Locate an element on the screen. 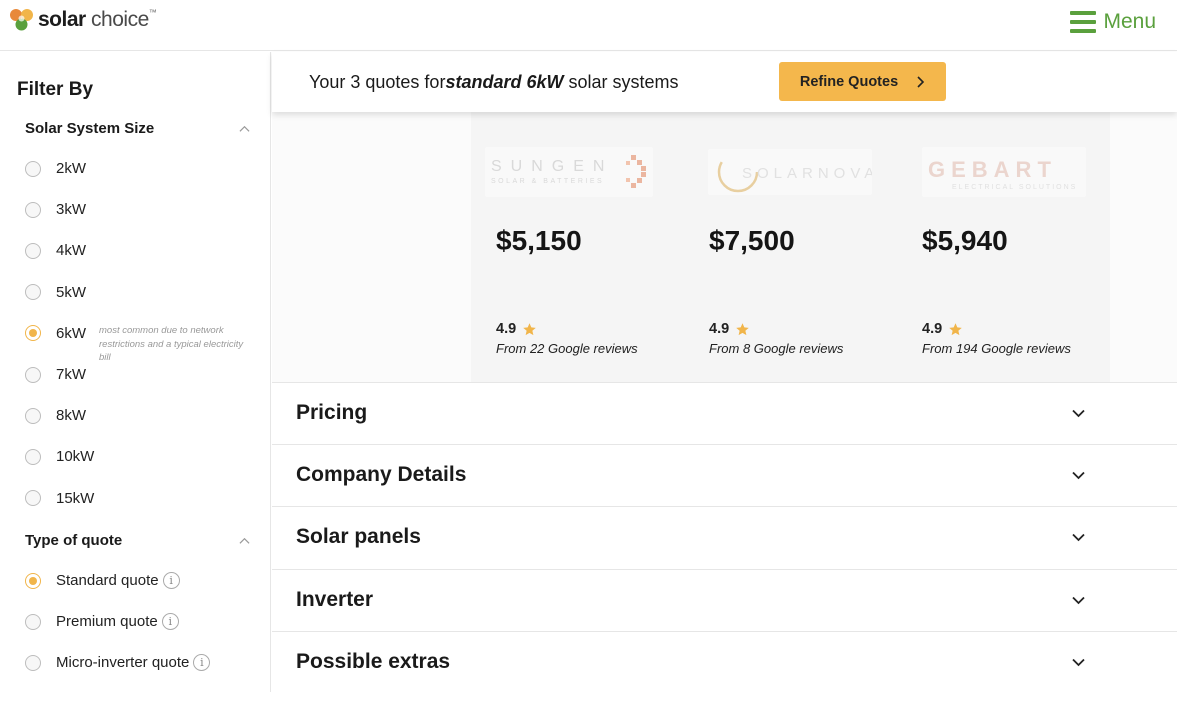 The height and width of the screenshot is (712, 1177). accordion-section: Possible extras is located at coordinates (724, 661).